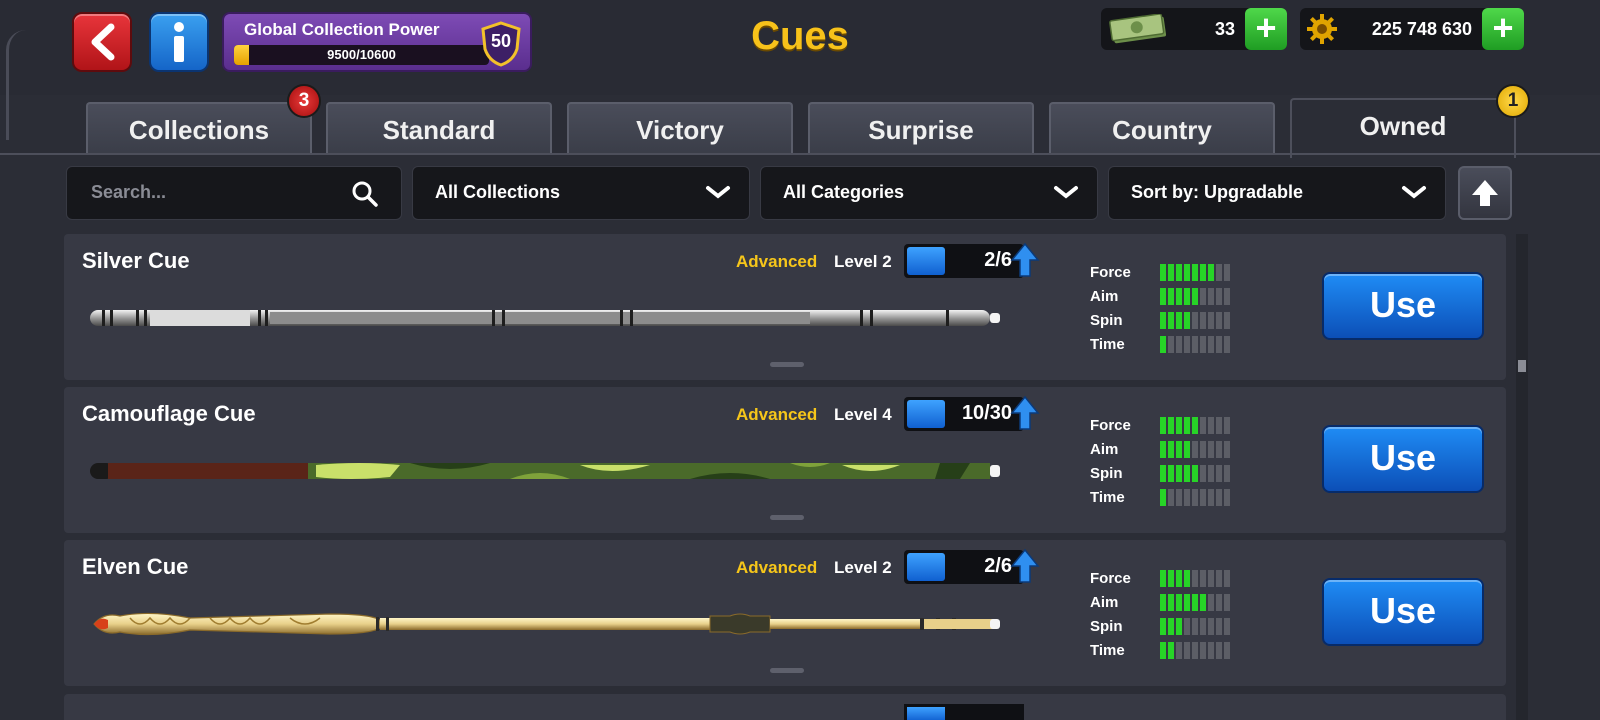  I want to click on collection-dropdown: All Collections, so click(581, 193).